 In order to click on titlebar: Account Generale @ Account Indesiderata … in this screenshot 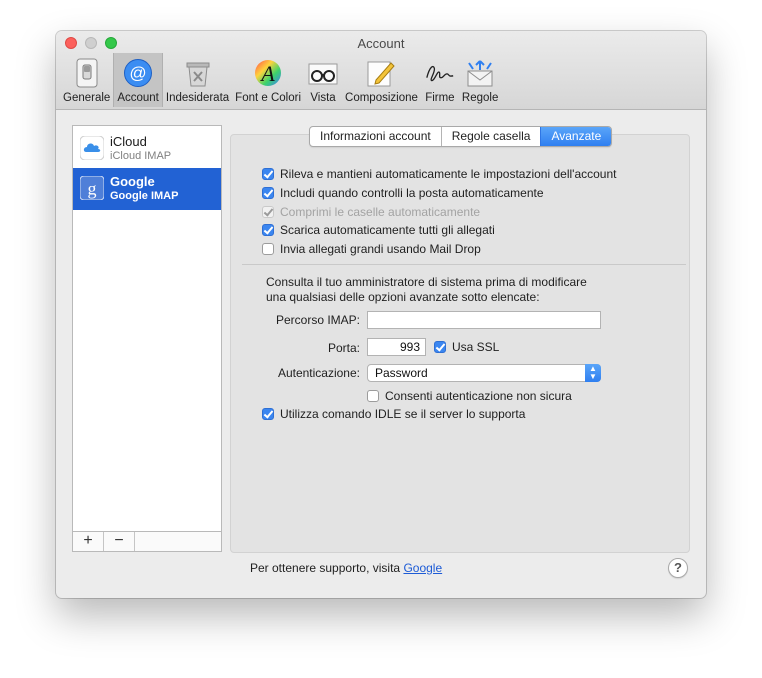, I will do `click(381, 70)`.